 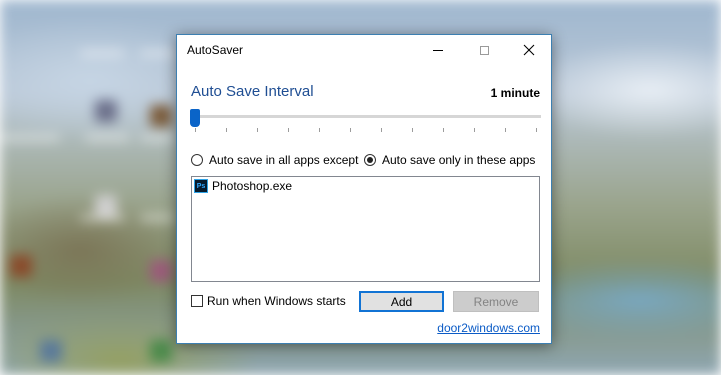 I want to click on minimize-icon, so click(x=438, y=50).